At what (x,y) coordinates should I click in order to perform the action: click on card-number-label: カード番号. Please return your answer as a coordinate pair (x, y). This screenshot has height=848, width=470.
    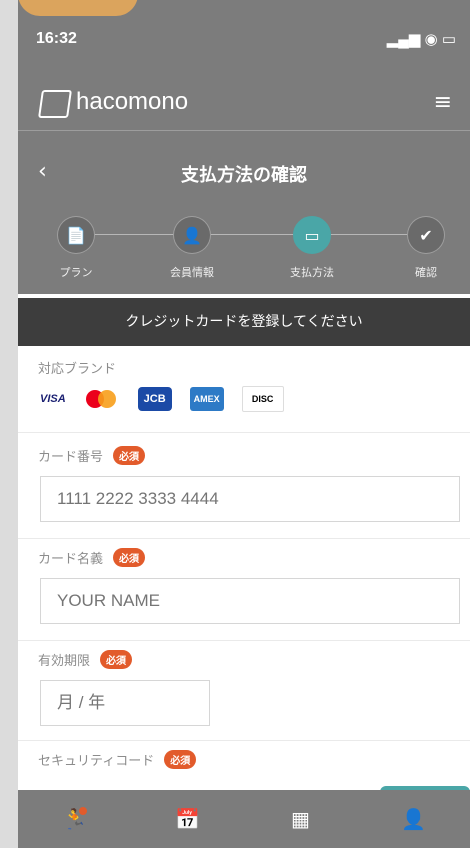
    Looking at the image, I should click on (71, 457).